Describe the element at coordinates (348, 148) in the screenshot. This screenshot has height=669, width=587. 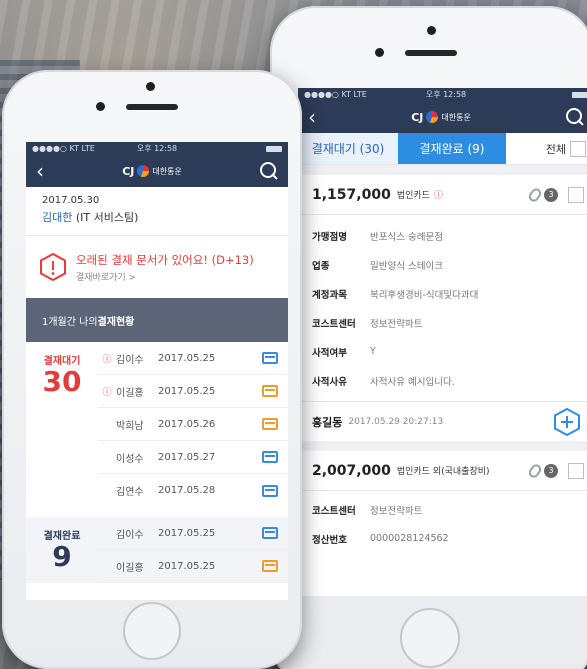
I see `tab-pending: 결재대기 (30)` at that location.